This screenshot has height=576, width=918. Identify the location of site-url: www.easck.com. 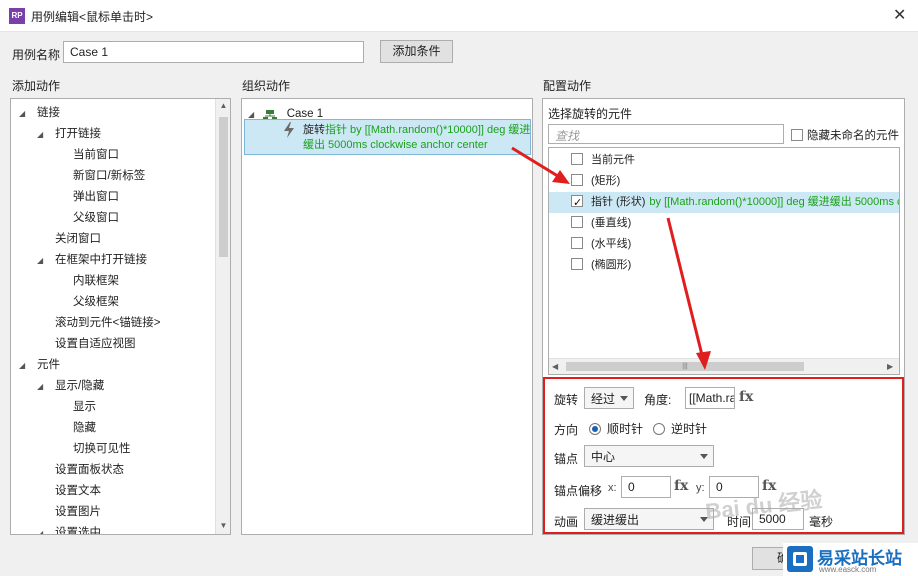
(848, 569).